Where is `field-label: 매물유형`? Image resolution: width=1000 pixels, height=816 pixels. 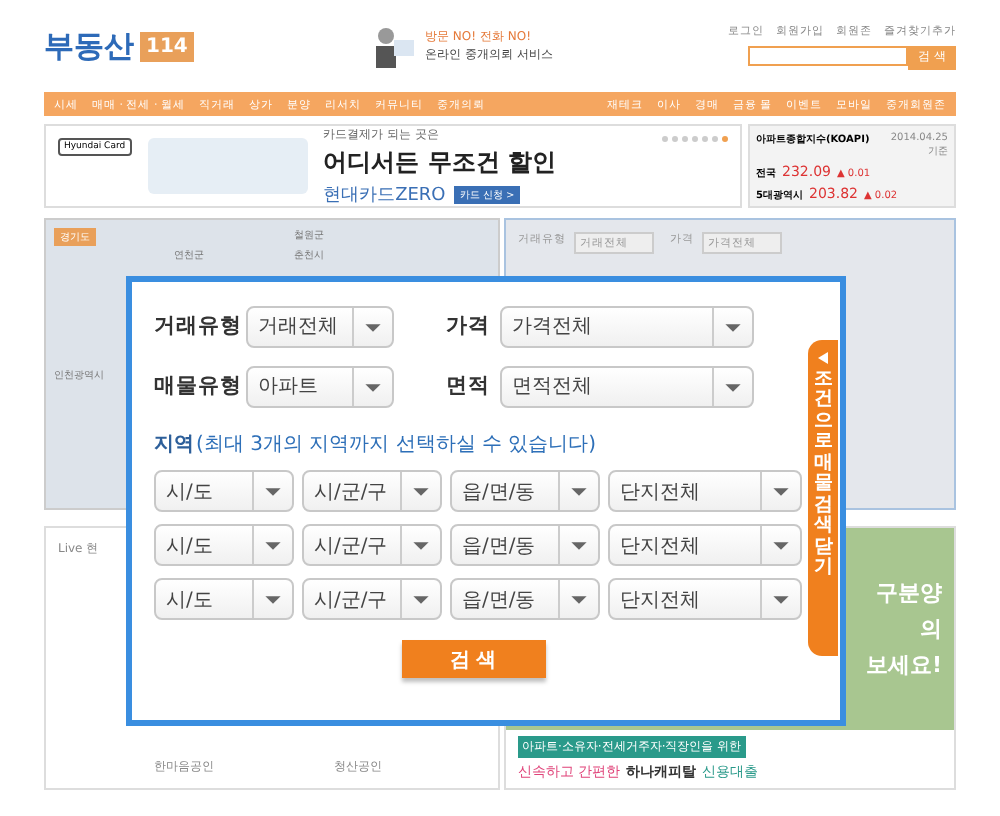 field-label: 매물유형 is located at coordinates (199, 386).